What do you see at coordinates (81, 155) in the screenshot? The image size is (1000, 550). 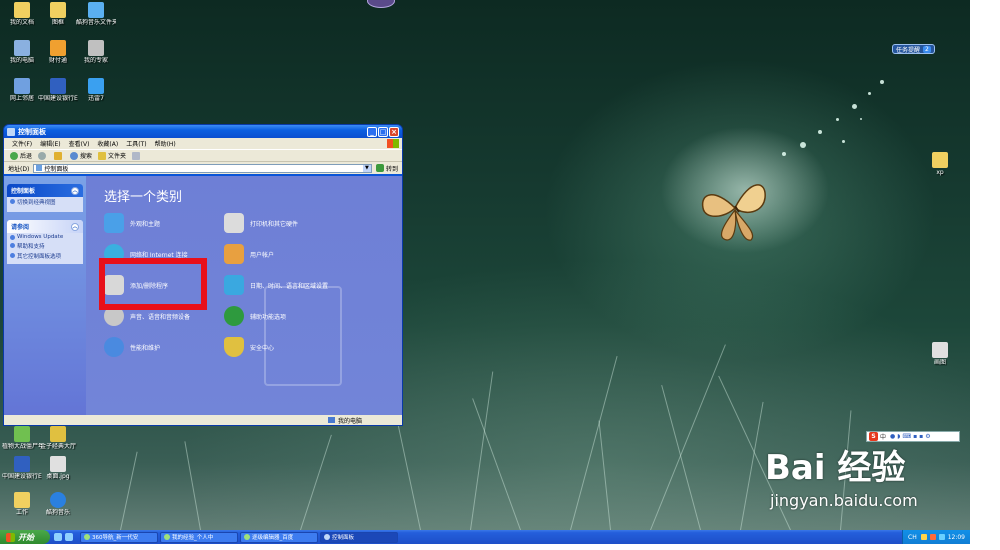 I see `search-button: 搜索` at bounding box center [81, 155].